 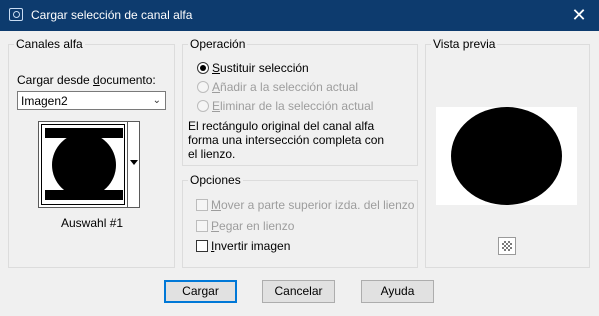 I want to click on dropdown-arrow-icon, so click(x=134, y=162).